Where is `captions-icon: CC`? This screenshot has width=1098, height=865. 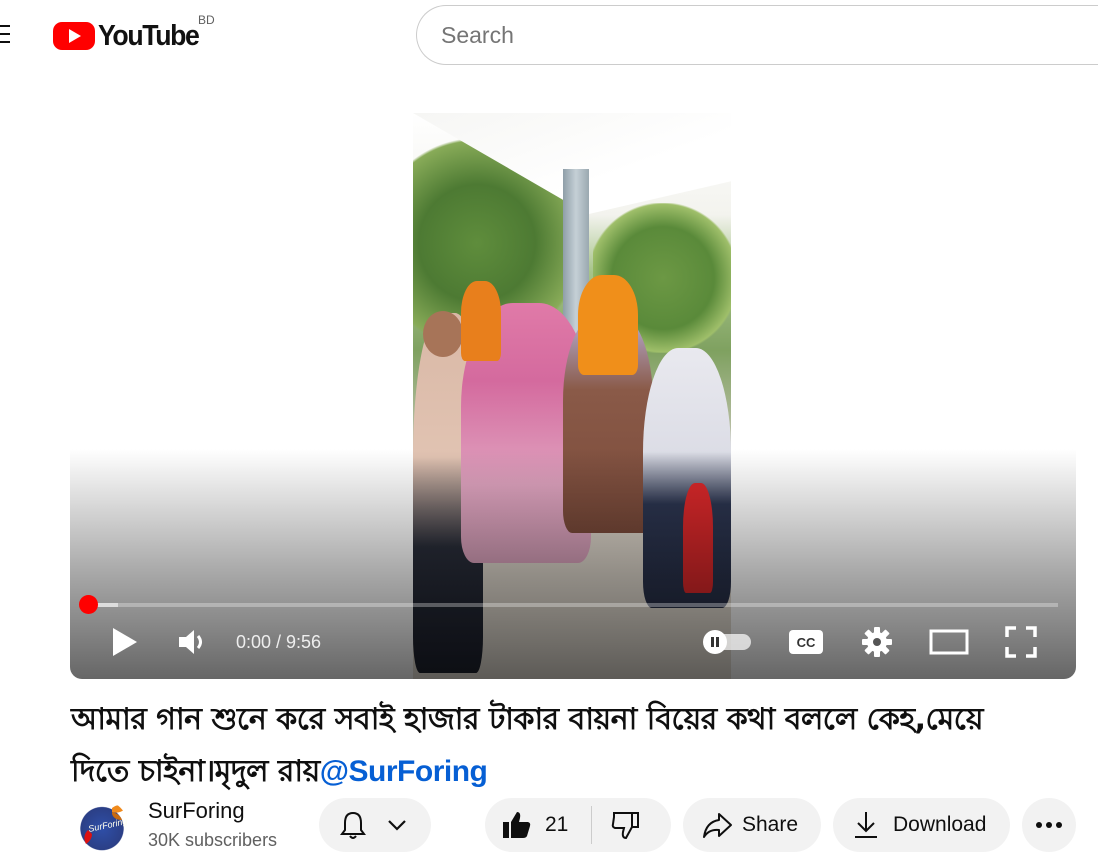 captions-icon: CC is located at coordinates (806, 642).